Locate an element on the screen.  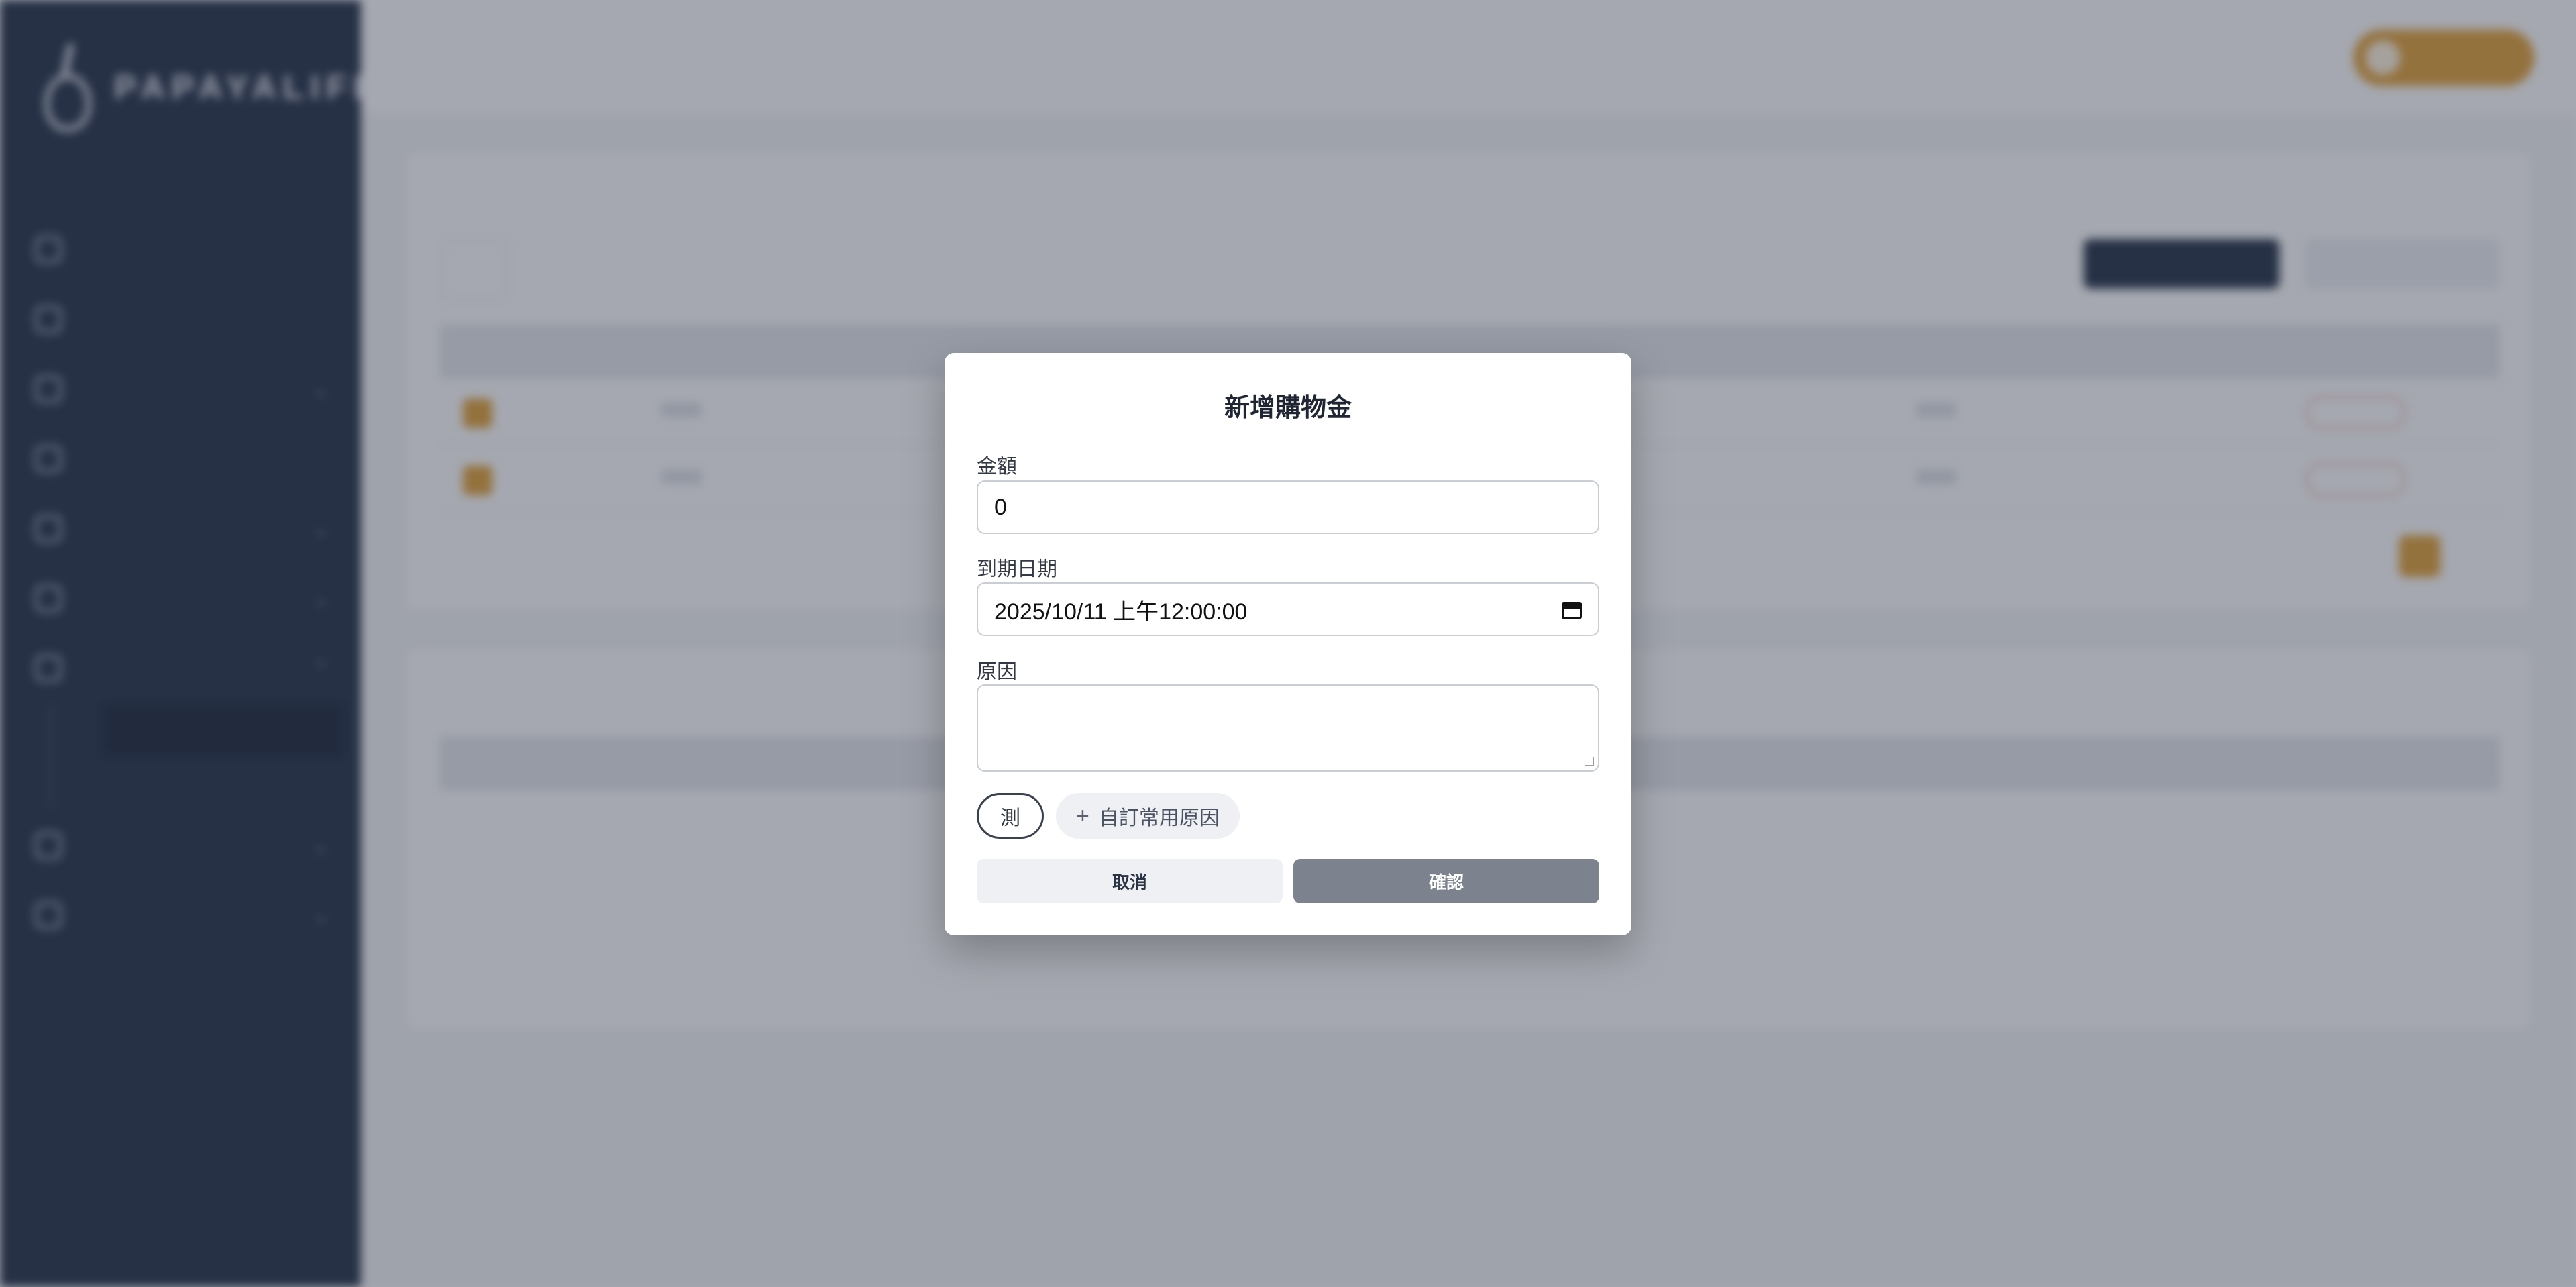
confirm-button: 確認 is located at coordinates (1446, 881).